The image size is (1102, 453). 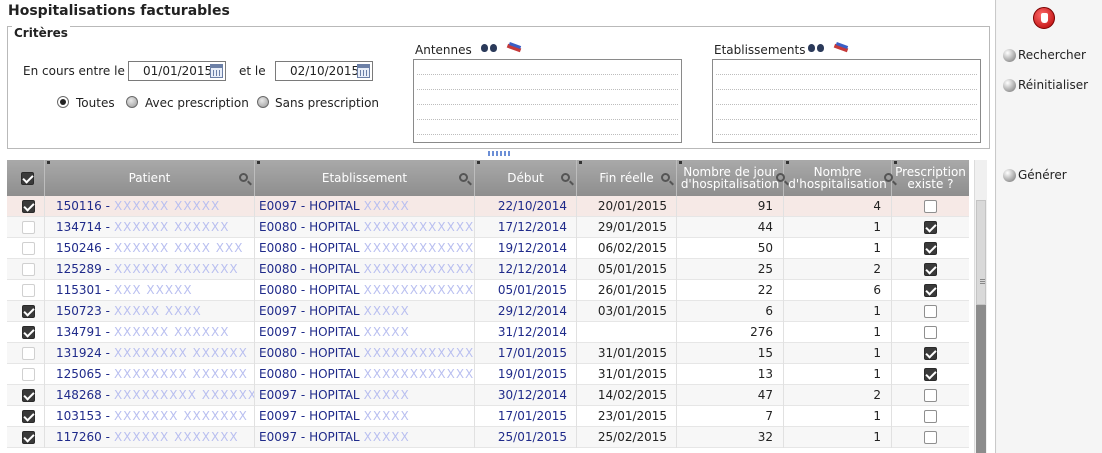 What do you see at coordinates (150, 227) in the screenshot?
I see `patient-cell: 134714 - XXXXXX XXXXXX` at bounding box center [150, 227].